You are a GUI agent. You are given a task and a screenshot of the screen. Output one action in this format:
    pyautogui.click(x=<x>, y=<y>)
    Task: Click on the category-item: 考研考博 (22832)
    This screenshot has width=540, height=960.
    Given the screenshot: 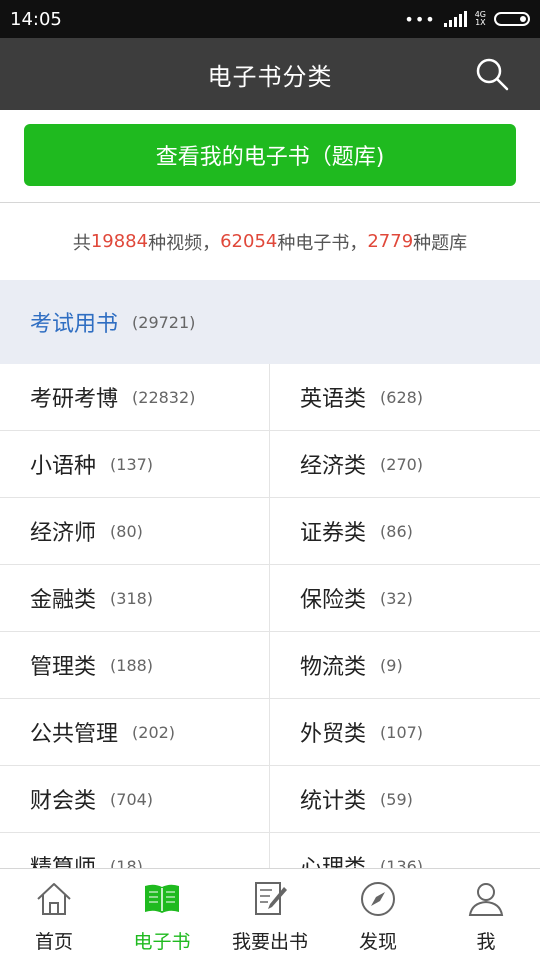 What is the action you would take?
    pyautogui.click(x=135, y=397)
    